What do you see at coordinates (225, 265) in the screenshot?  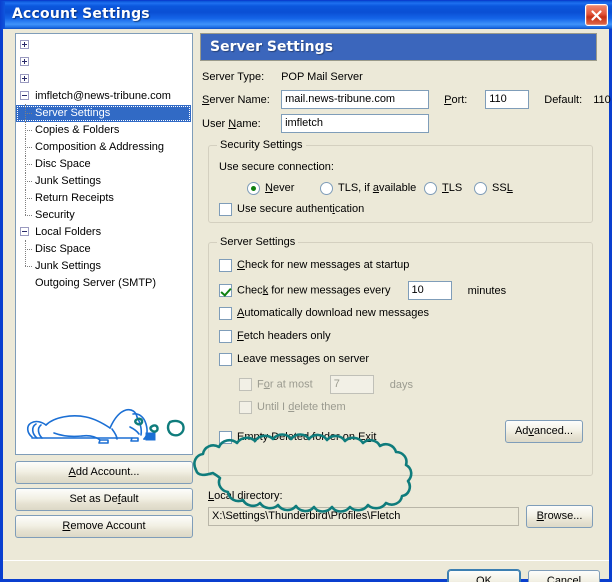 I see `check-at-startup-box-icon` at bounding box center [225, 265].